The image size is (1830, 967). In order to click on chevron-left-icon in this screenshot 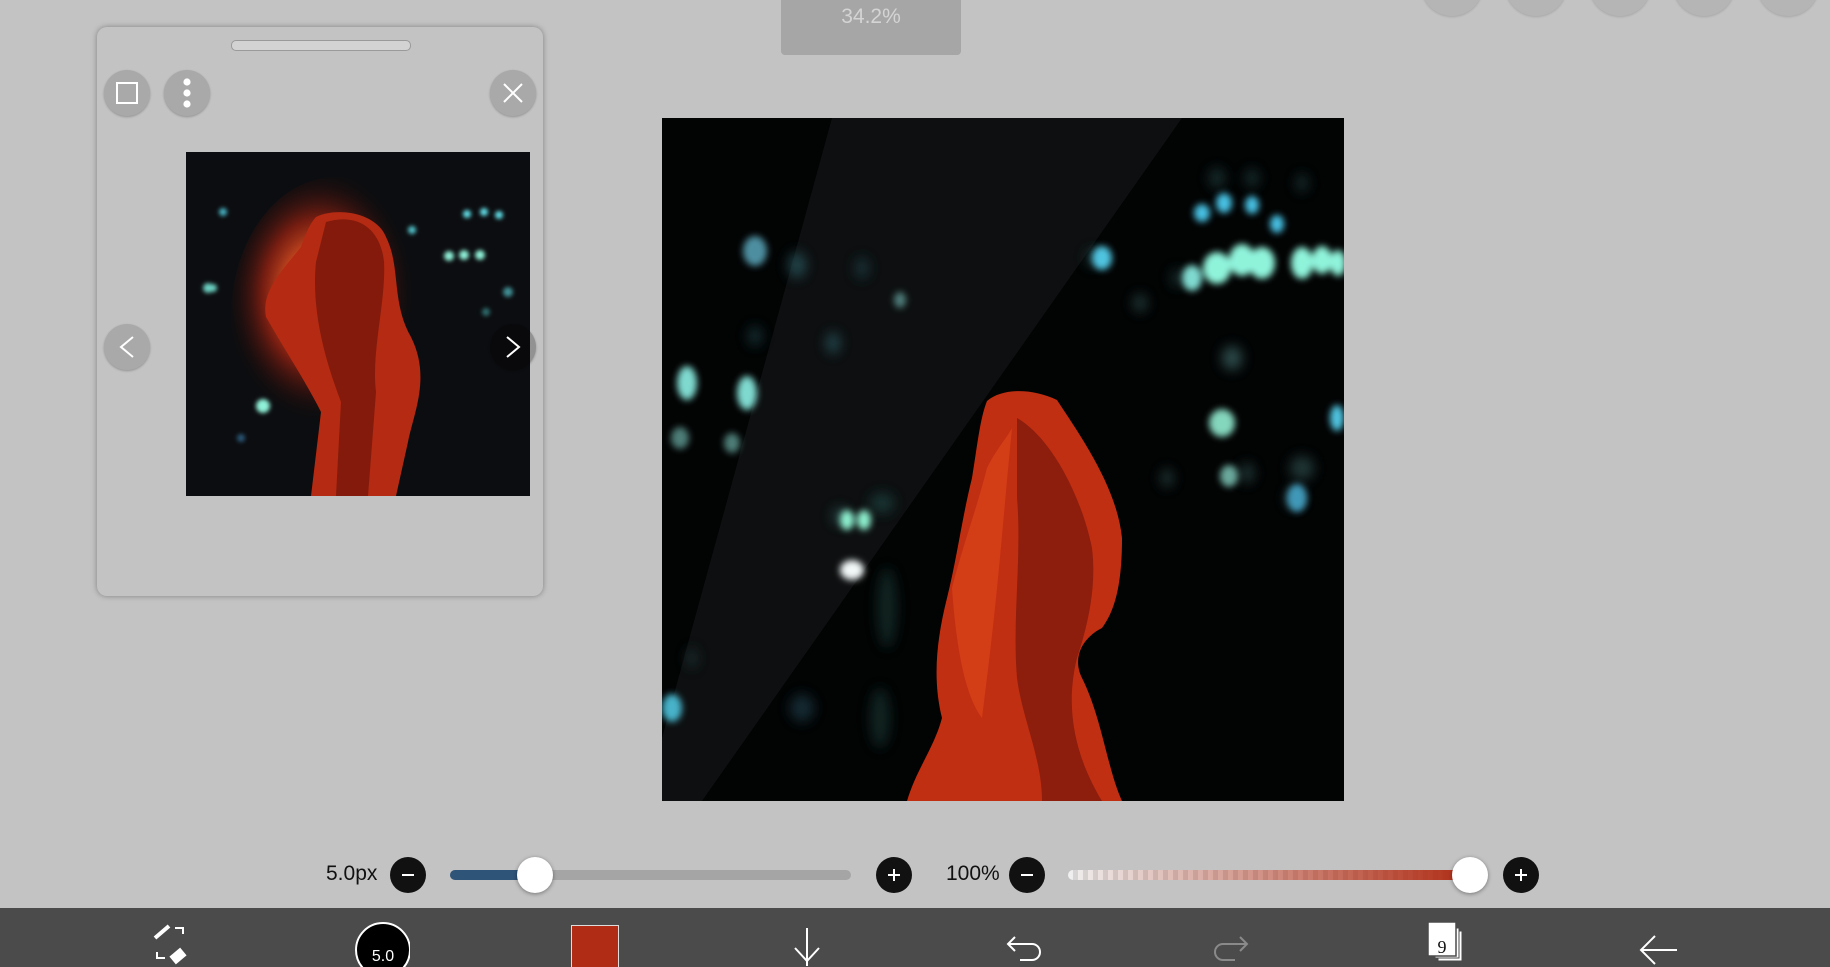, I will do `click(126, 347)`.